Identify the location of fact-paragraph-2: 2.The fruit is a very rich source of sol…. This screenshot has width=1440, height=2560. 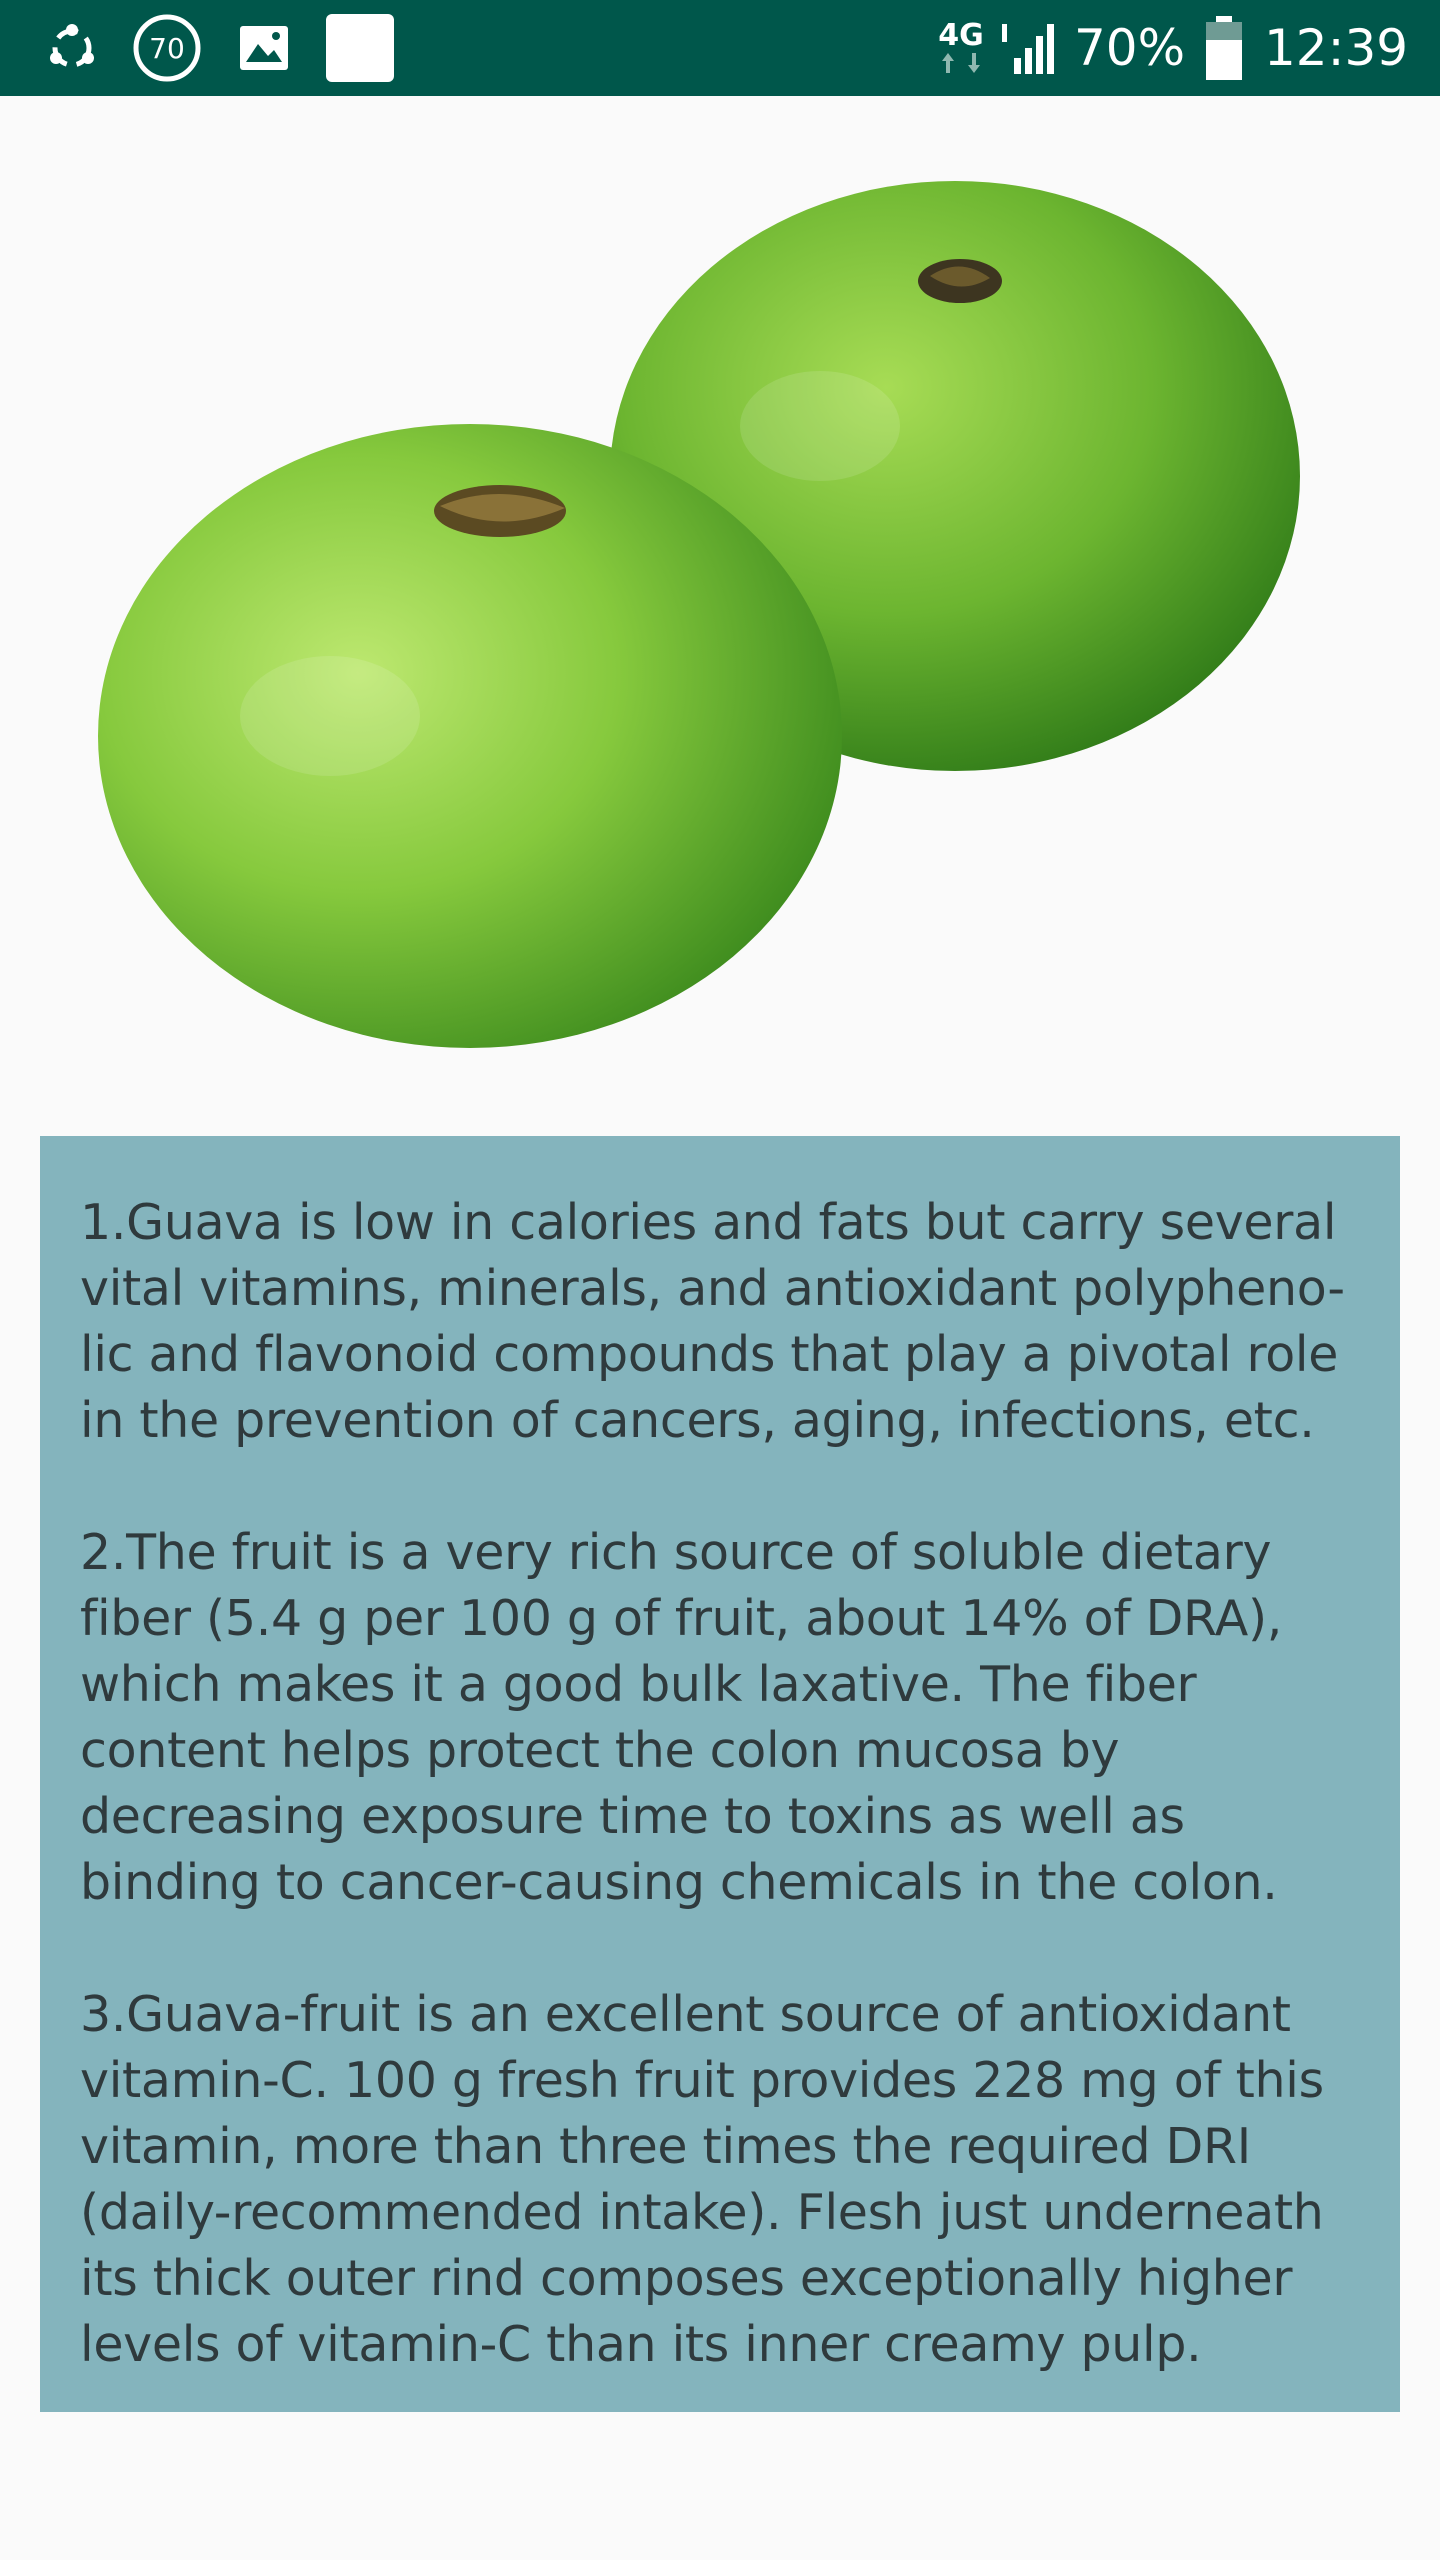
(681, 1717).